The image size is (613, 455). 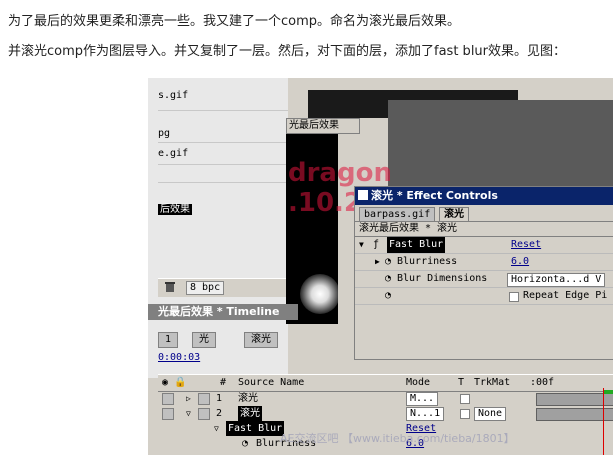 I want to click on article-line-1: 为了最后的效果更柔和漂亮一些。我又建了一个comp。命名为滚光最后效果。, so click(x=234, y=21).